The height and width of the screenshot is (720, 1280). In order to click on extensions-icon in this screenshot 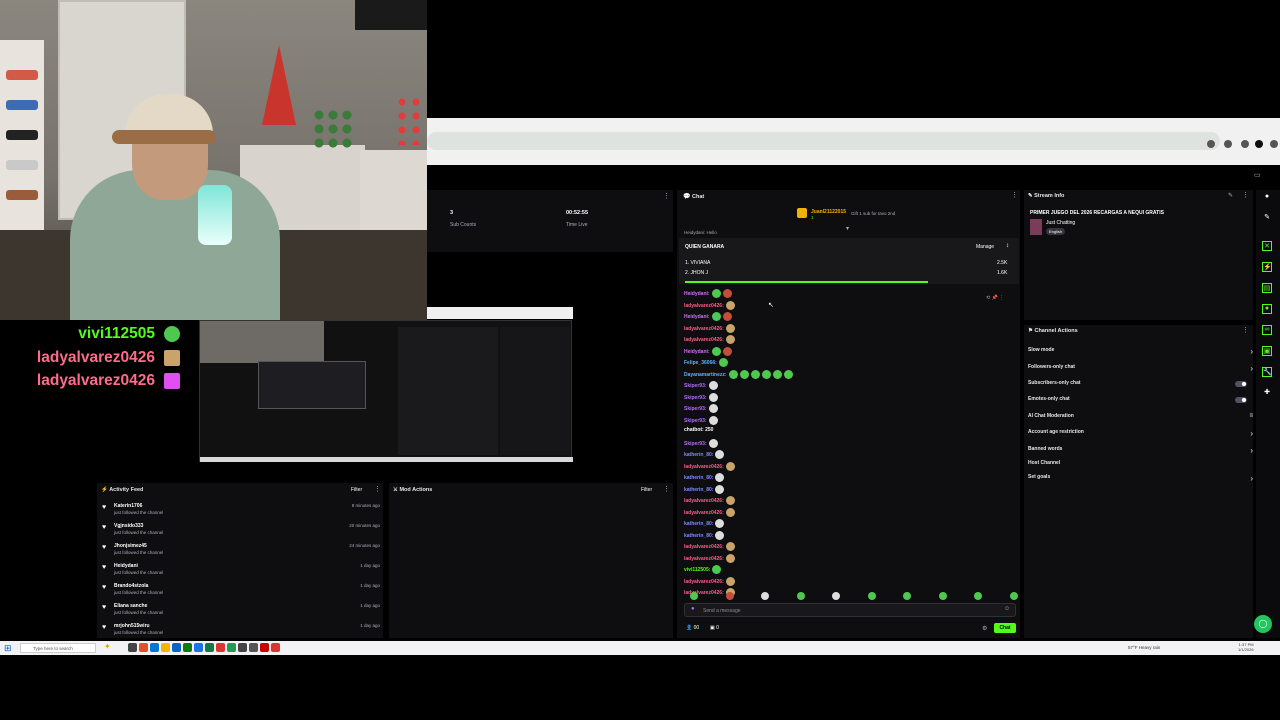, I will do `click(1228, 144)`.